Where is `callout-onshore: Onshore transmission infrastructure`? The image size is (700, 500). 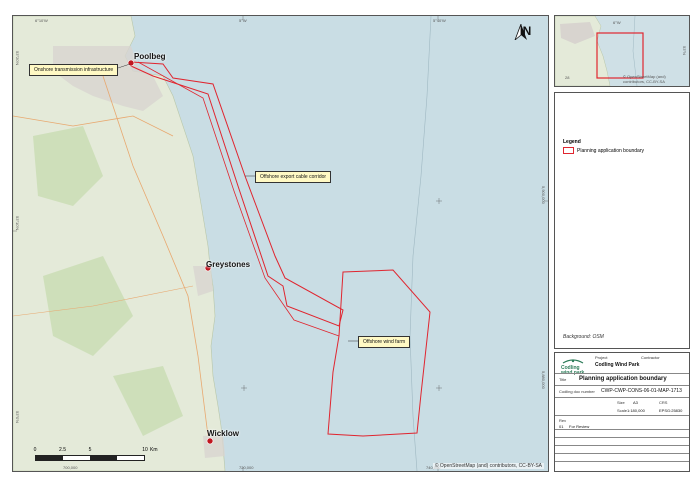 callout-onshore: Onshore transmission infrastructure is located at coordinates (74, 70).